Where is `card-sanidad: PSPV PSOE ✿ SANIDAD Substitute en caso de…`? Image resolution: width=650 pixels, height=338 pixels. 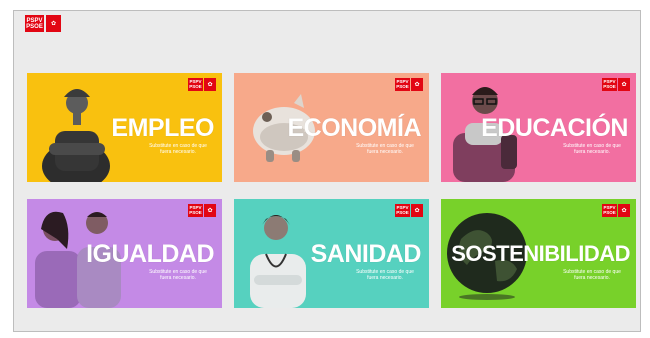 card-sanidad: PSPV PSOE ✿ SANIDAD Substitute en caso de… is located at coordinates (331, 253).